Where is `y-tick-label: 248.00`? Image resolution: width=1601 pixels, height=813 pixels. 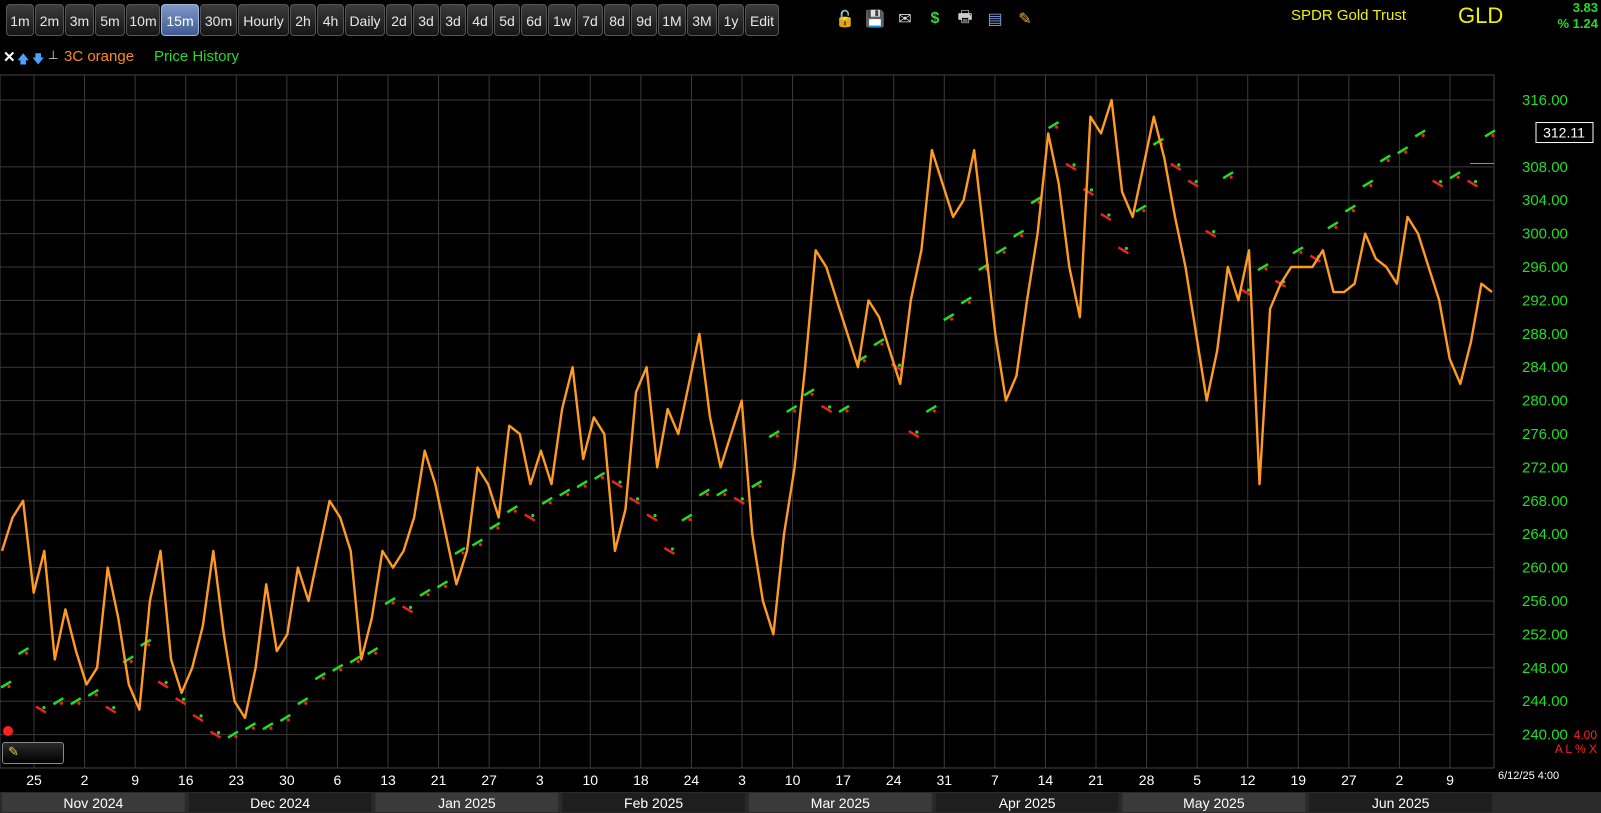 y-tick-label: 248.00 is located at coordinates (1545, 668).